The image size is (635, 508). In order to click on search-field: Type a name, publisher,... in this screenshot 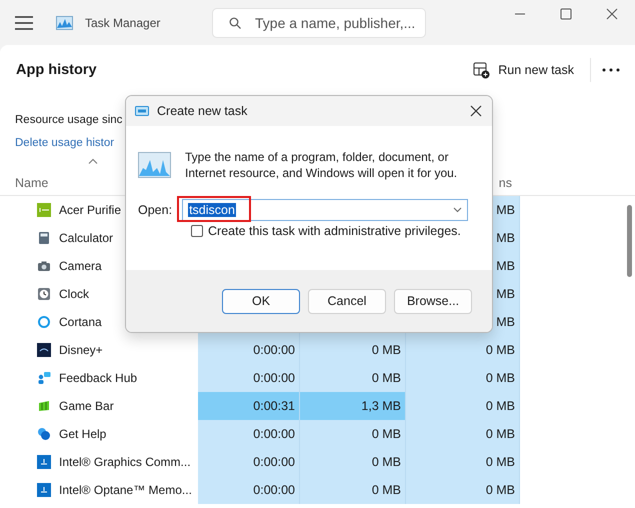, I will do `click(319, 23)`.